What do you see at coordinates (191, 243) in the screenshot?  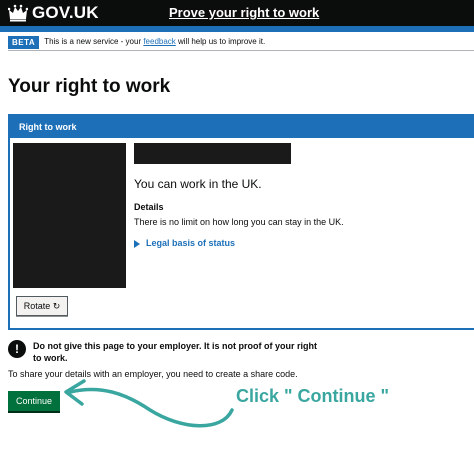 I see `legal-basis-label: Legal basis of status` at bounding box center [191, 243].